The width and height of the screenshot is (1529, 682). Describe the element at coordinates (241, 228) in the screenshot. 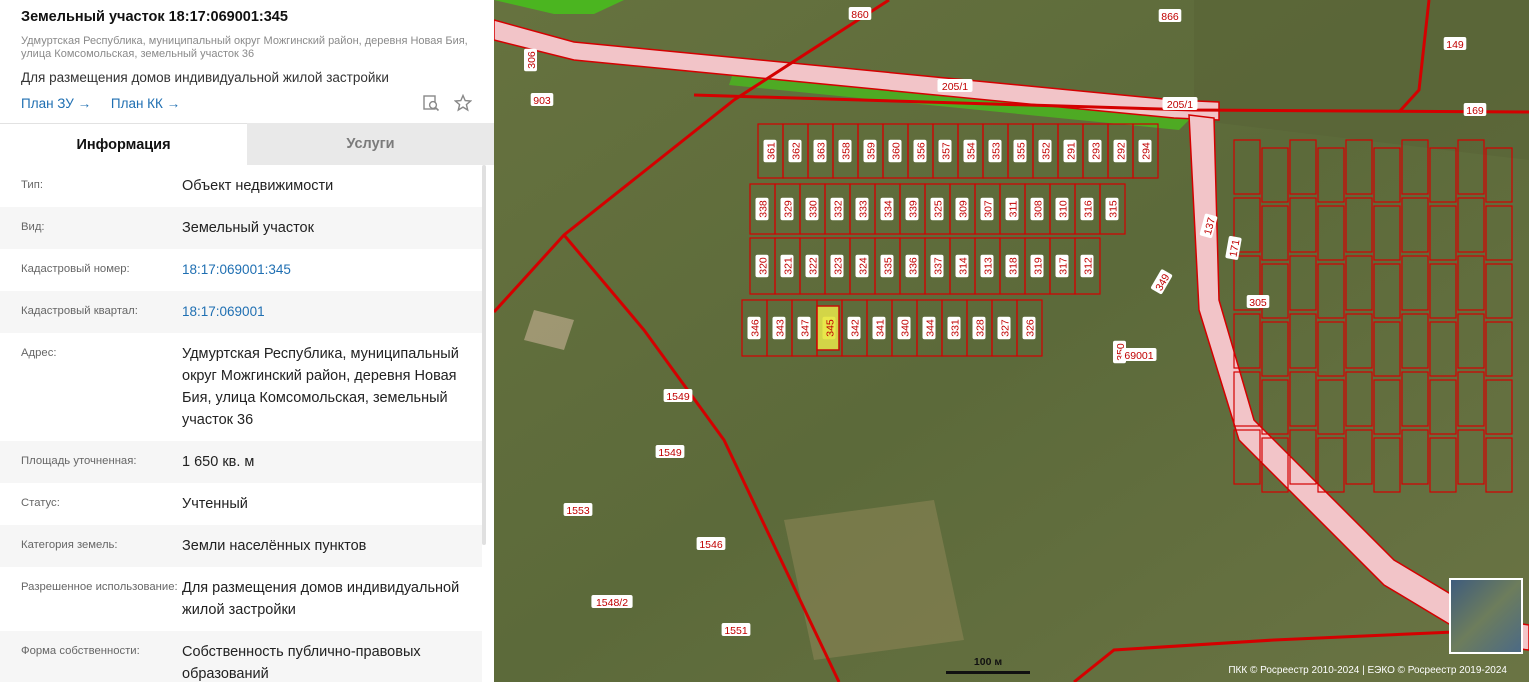

I see `row-kind: Вид: Земельный участок` at that location.